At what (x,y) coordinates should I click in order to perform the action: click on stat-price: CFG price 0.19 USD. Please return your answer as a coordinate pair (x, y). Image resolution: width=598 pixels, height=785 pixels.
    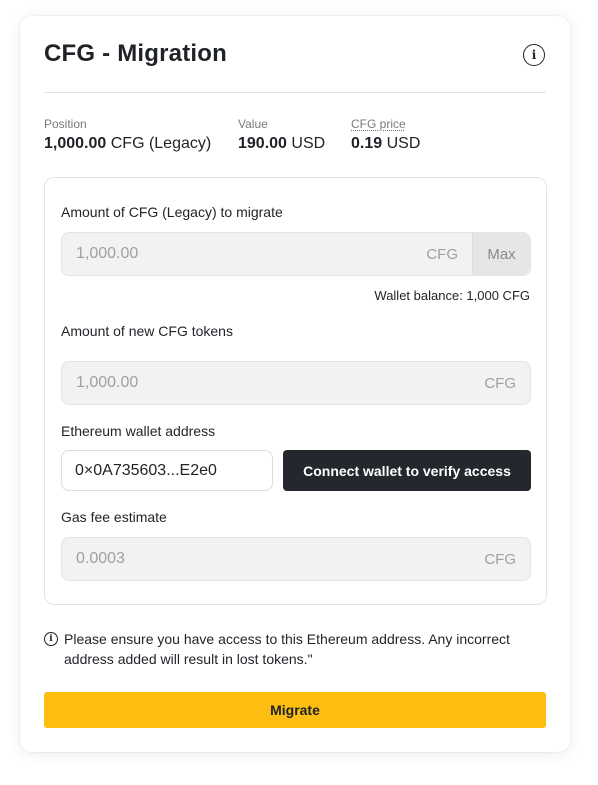
    Looking at the image, I should click on (385, 135).